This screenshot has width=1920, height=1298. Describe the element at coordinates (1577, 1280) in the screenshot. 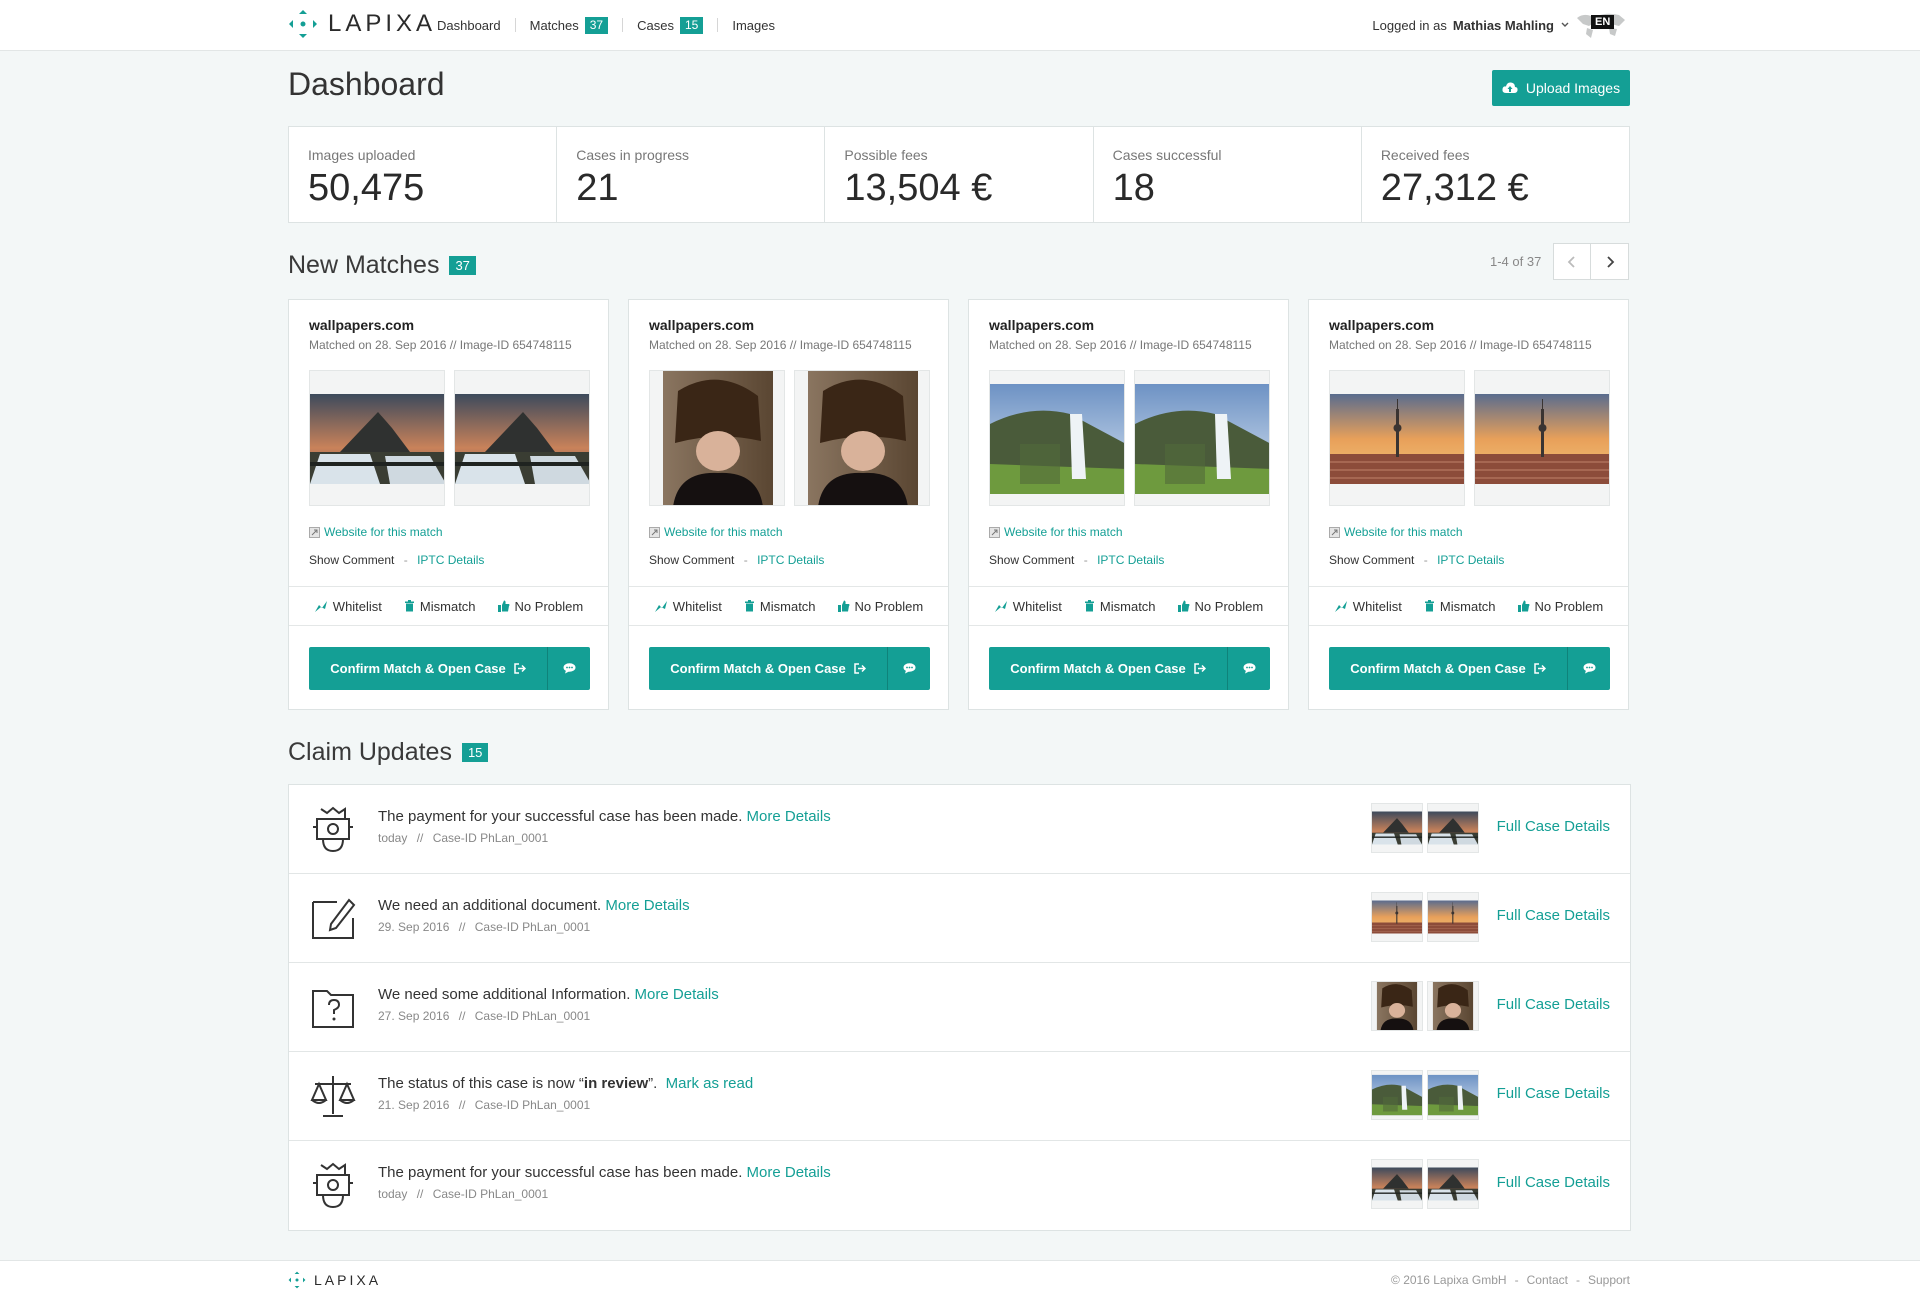

I see `footer-sep: -` at that location.